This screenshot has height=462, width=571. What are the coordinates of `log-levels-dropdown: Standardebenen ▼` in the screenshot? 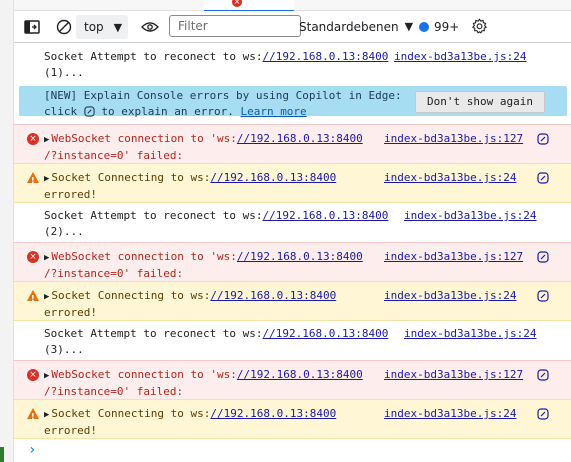 It's located at (356, 26).